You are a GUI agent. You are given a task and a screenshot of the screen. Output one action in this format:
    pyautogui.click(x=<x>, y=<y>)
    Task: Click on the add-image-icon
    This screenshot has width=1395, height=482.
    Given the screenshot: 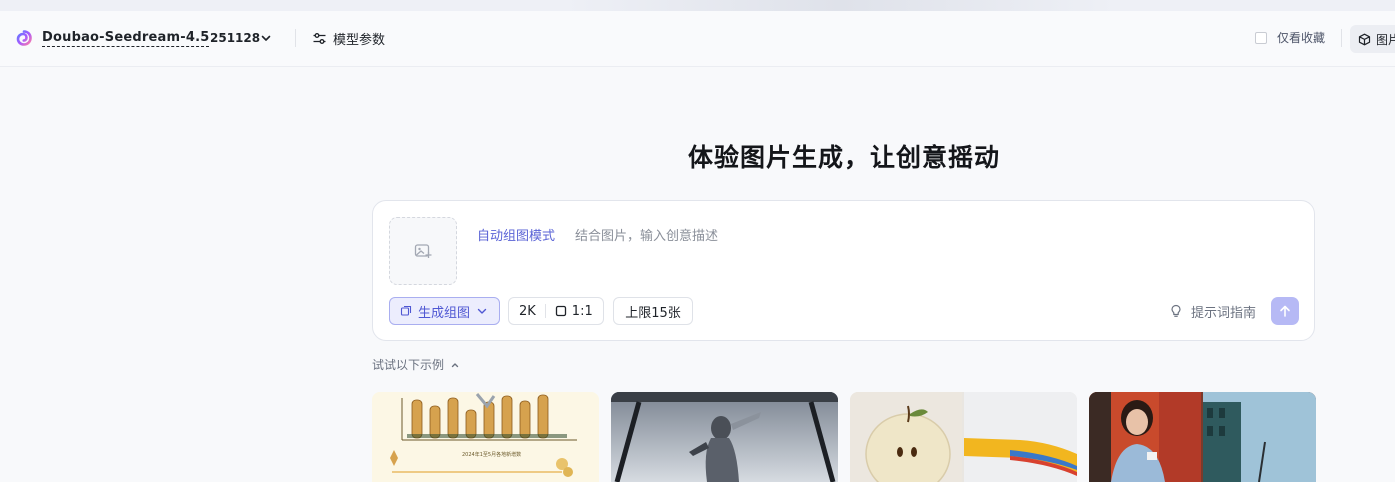 What is the action you would take?
    pyautogui.click(x=423, y=251)
    